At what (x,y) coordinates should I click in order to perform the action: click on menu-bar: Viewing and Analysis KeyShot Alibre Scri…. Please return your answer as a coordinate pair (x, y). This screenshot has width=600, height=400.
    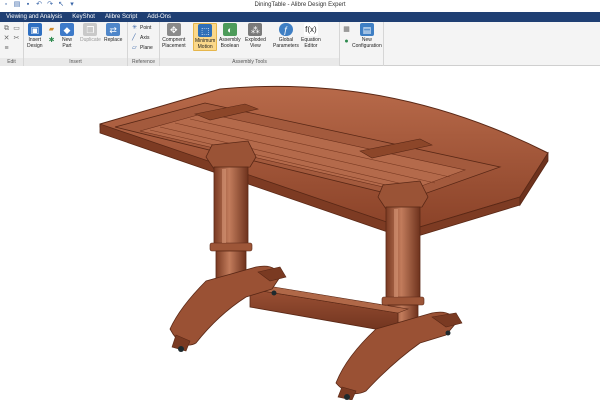
    Looking at the image, I should click on (300, 17).